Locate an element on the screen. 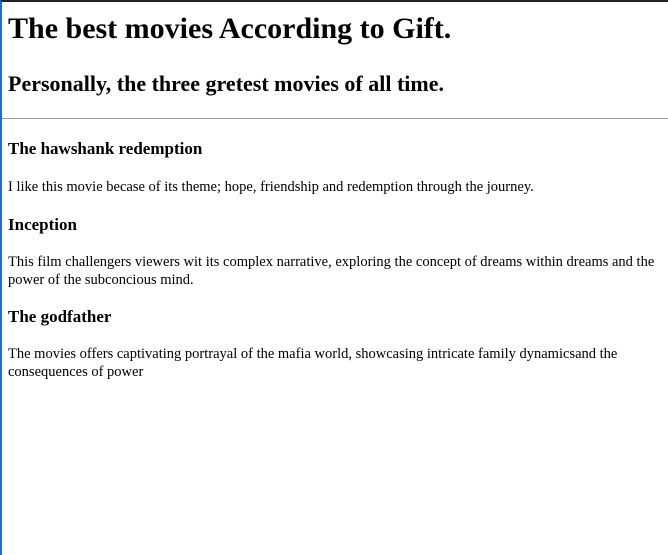 This screenshot has height=555, width=668. movie-title: Inception is located at coordinates (42, 224).